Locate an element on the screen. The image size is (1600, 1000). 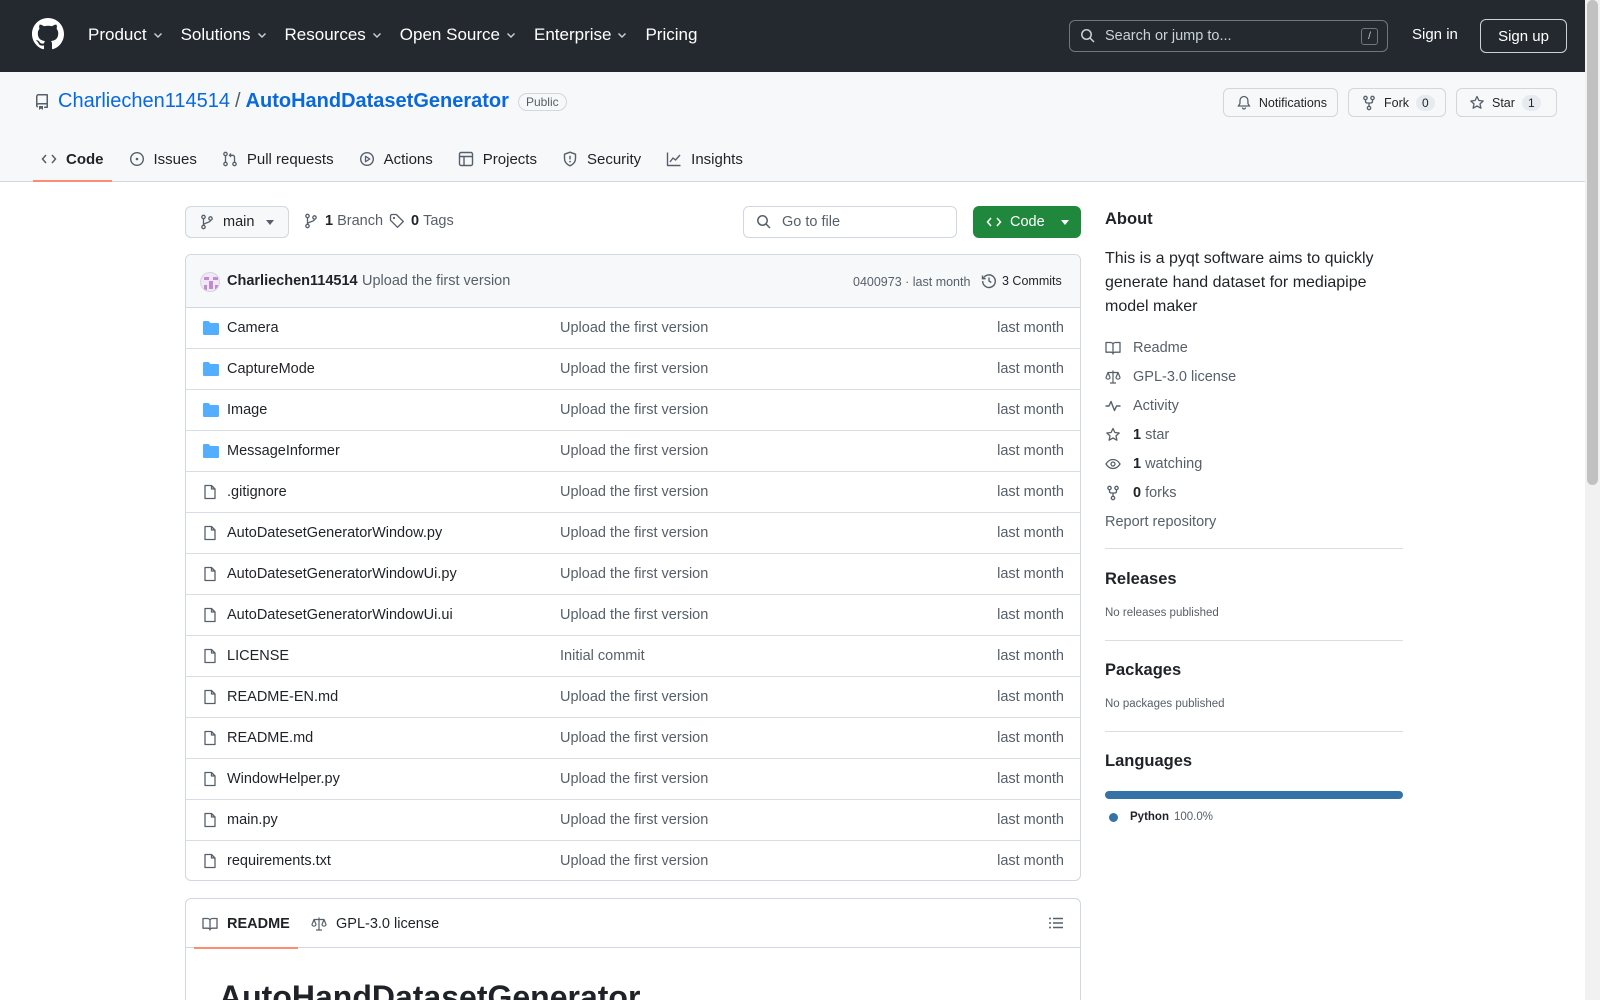
table-row: LICENSE Initial commit last month is located at coordinates (633, 656).